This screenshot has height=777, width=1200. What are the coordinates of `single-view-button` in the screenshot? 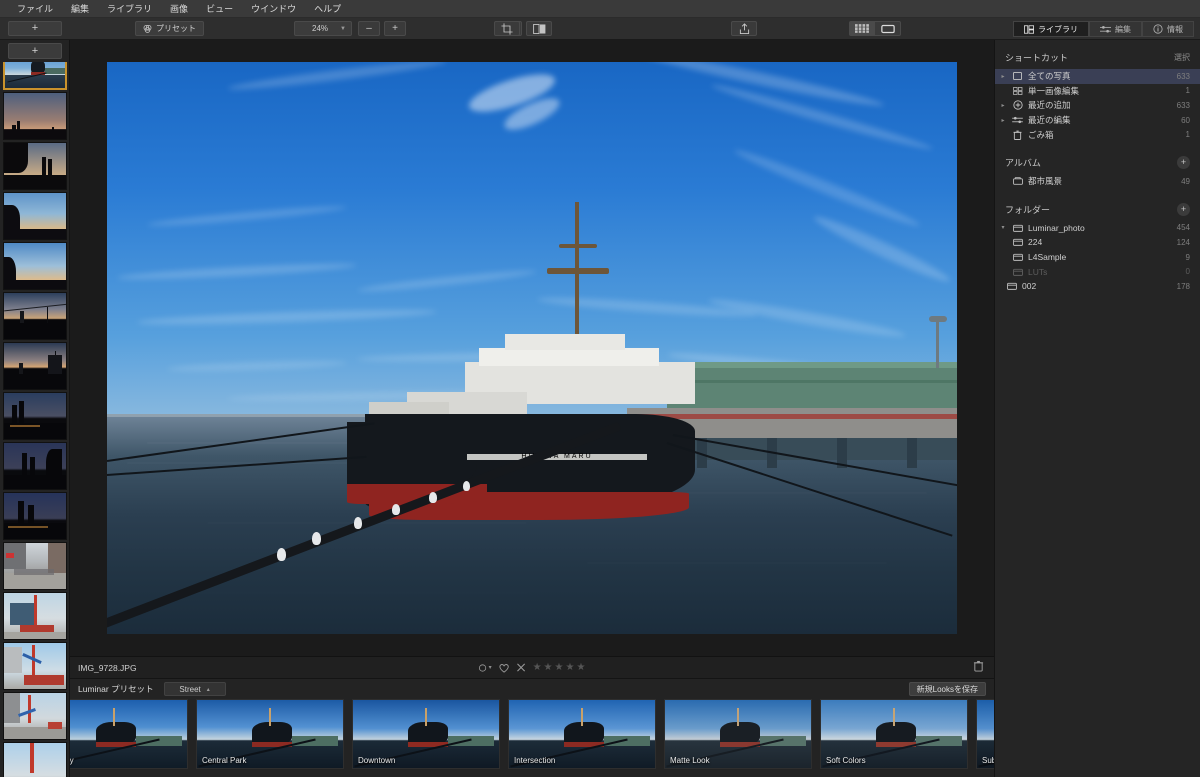 It's located at (888, 28).